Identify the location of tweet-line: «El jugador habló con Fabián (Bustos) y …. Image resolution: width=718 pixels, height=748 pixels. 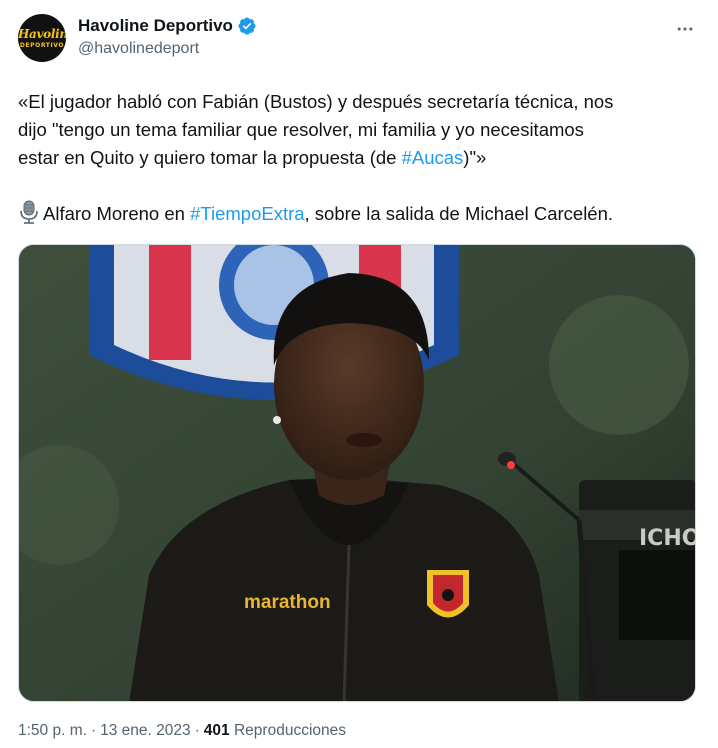
(316, 101).